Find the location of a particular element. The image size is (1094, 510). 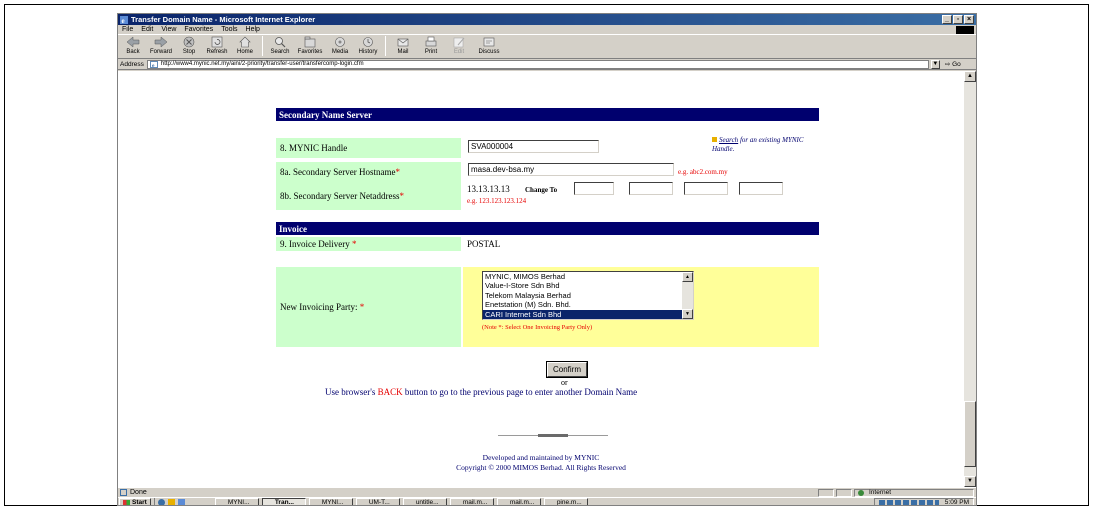

stop-icon is located at coordinates (189, 42).